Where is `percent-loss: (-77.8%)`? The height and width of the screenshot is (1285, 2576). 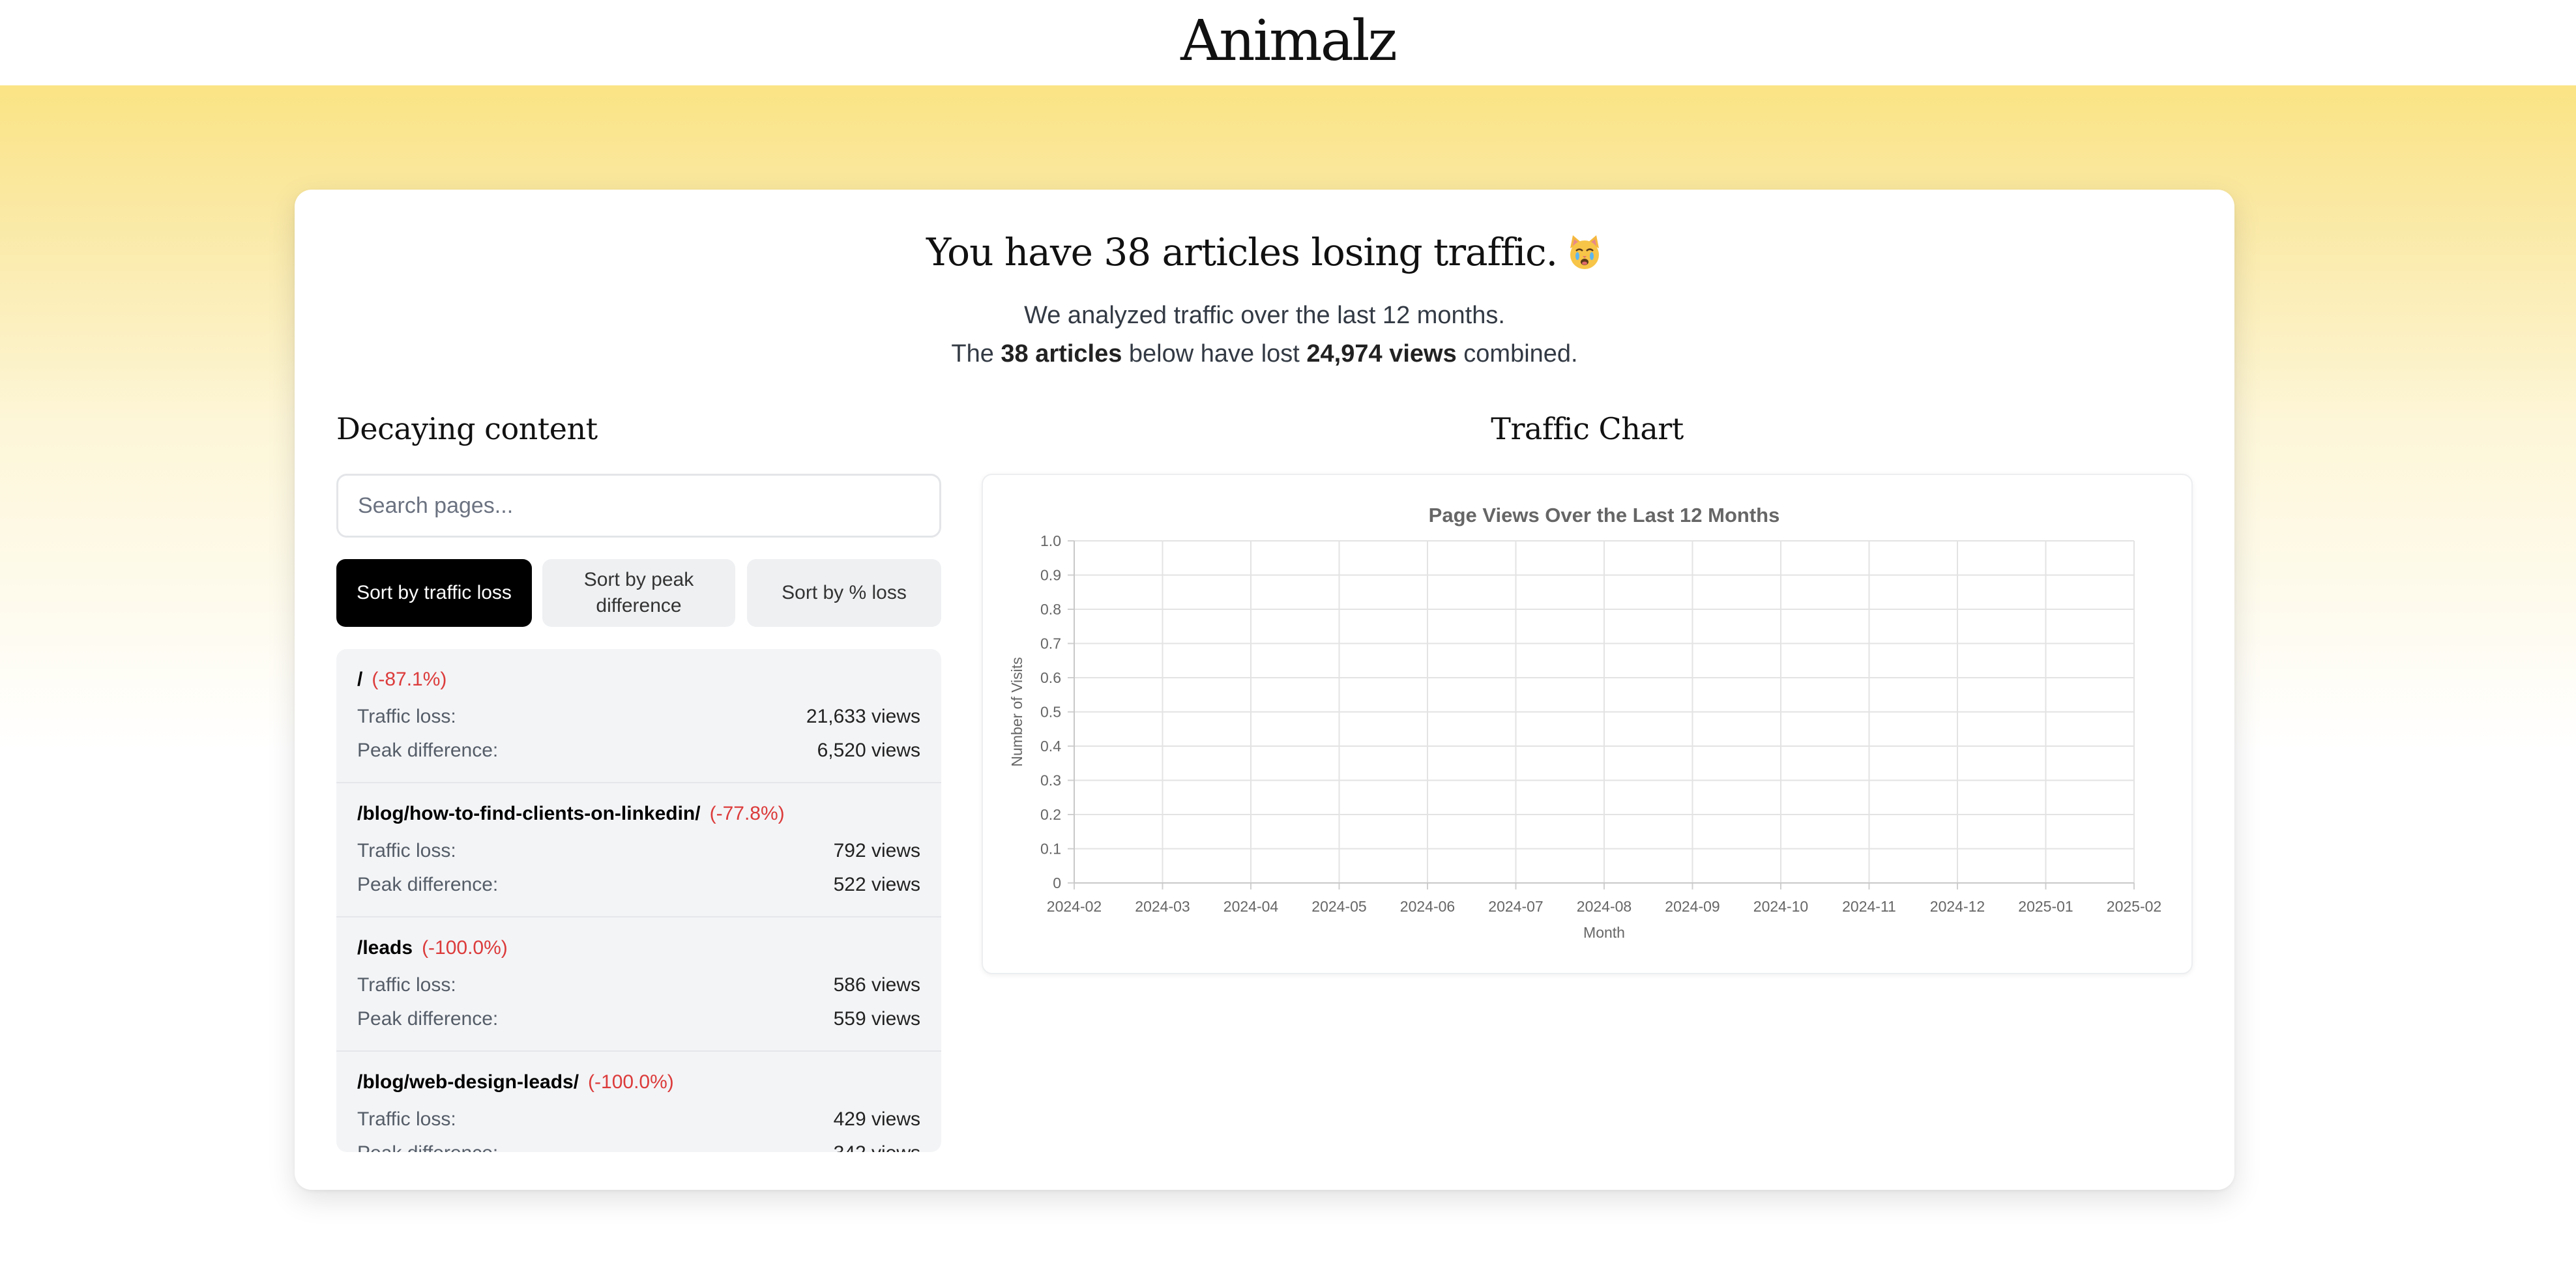 percent-loss: (-77.8%) is located at coordinates (747, 813).